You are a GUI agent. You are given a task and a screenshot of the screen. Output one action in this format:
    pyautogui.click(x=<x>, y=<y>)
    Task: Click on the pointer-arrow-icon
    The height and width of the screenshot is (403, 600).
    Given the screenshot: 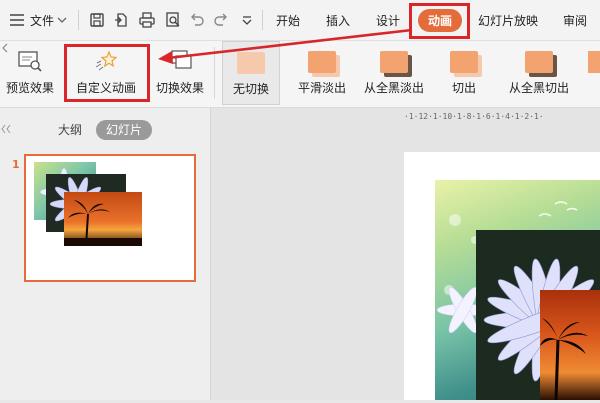 What is the action you would take?
    pyautogui.click(x=285, y=46)
    